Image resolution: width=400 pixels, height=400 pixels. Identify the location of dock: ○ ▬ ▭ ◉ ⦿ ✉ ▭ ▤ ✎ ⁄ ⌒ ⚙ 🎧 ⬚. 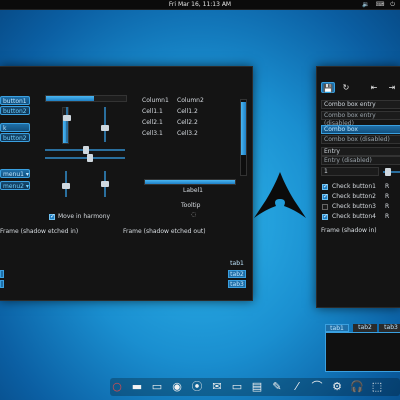
(255, 387).